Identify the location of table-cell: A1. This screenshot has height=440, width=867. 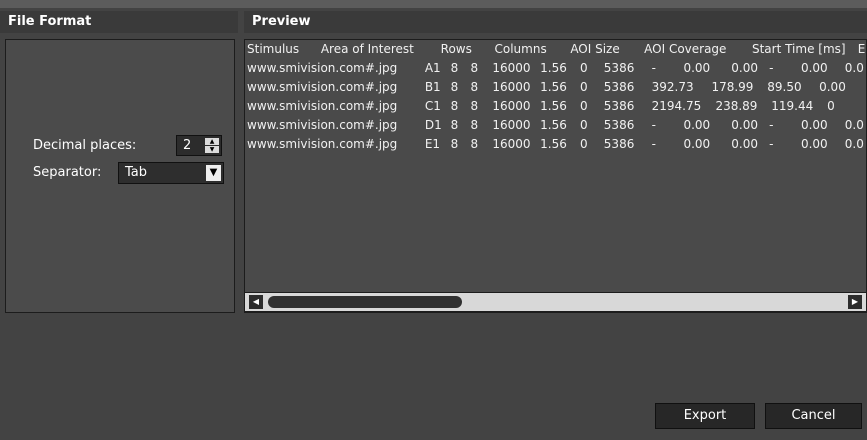
(432, 68).